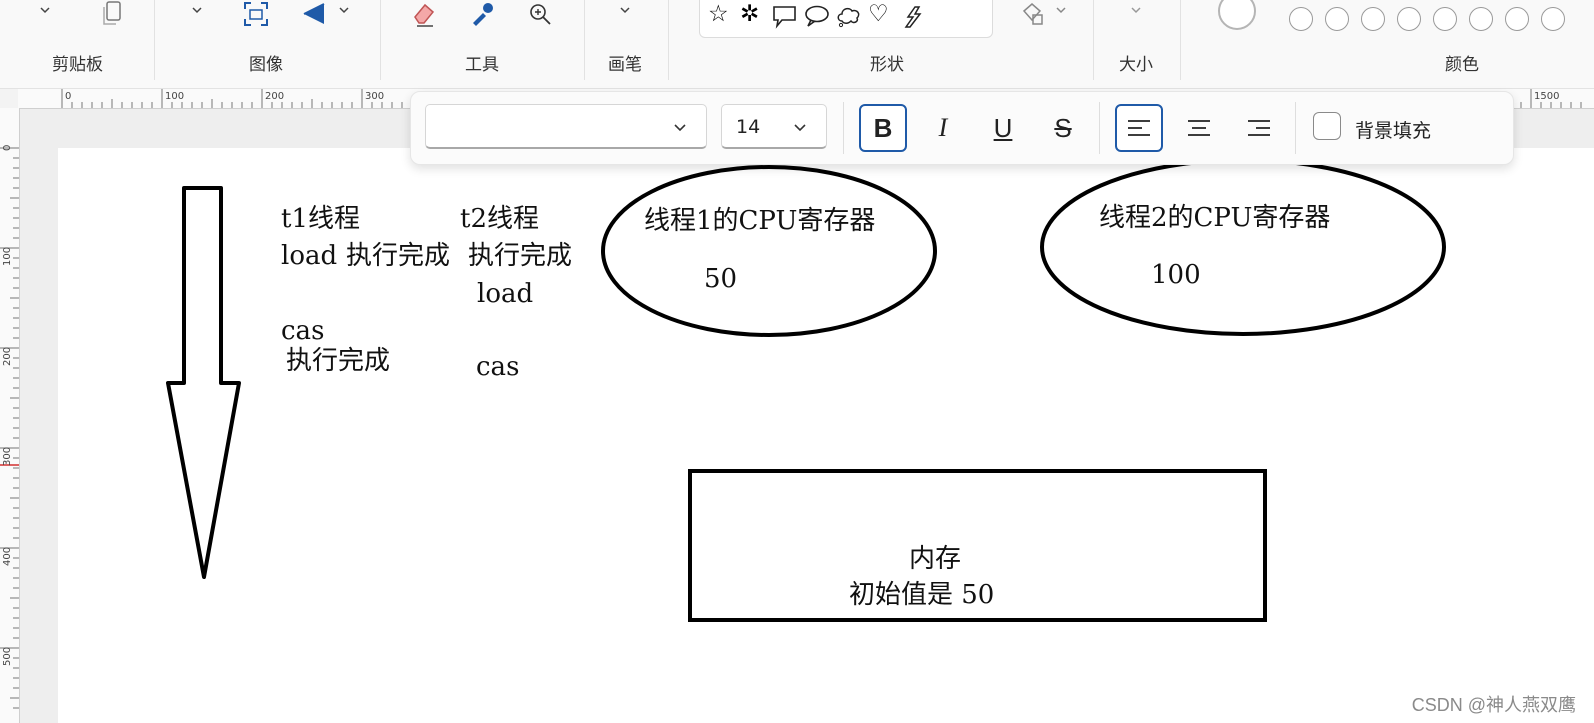 Image resolution: width=1594 pixels, height=723 pixels. Describe the element at coordinates (935, 559) in the screenshot. I see `memory-title: 内存` at that location.